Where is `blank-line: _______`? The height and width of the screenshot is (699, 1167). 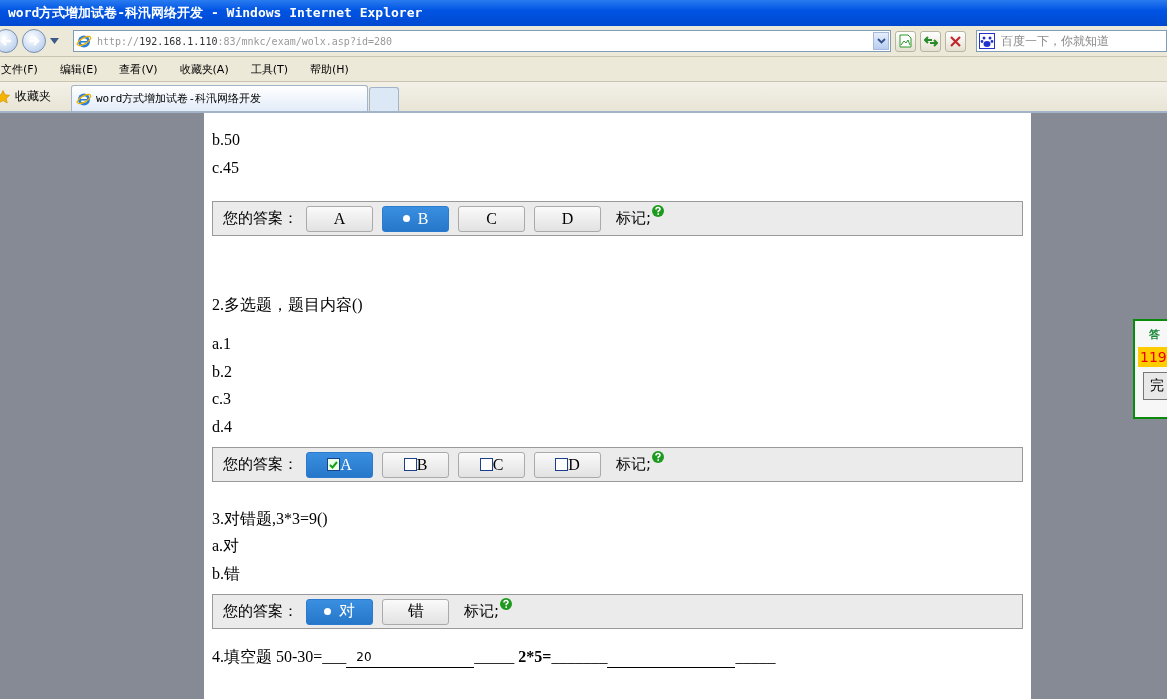 blank-line: _______ is located at coordinates (579, 657).